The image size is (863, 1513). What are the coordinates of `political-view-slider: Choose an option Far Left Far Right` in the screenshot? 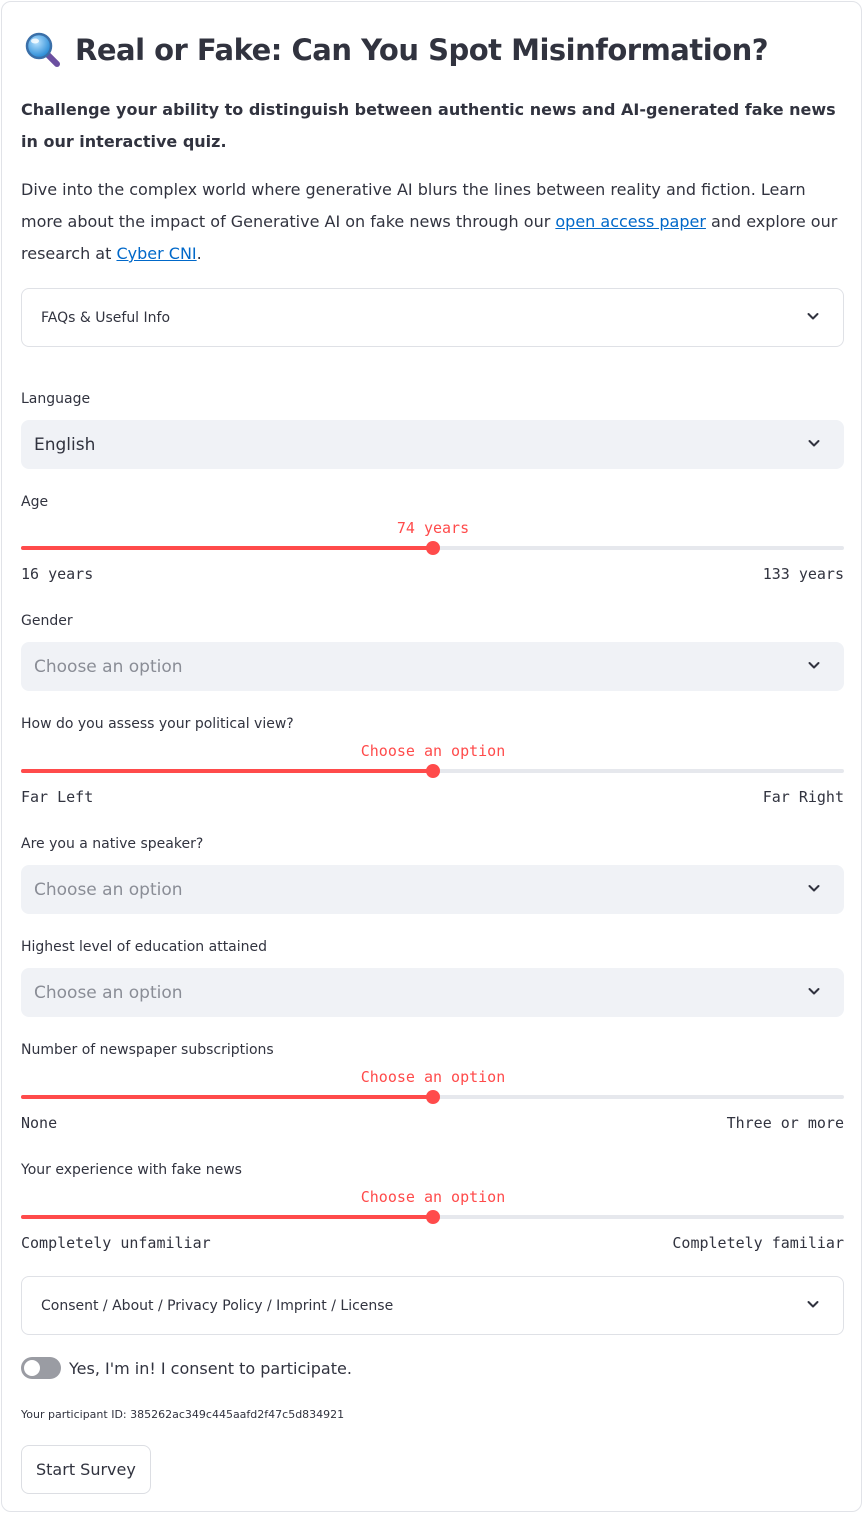 It's located at (432, 774).